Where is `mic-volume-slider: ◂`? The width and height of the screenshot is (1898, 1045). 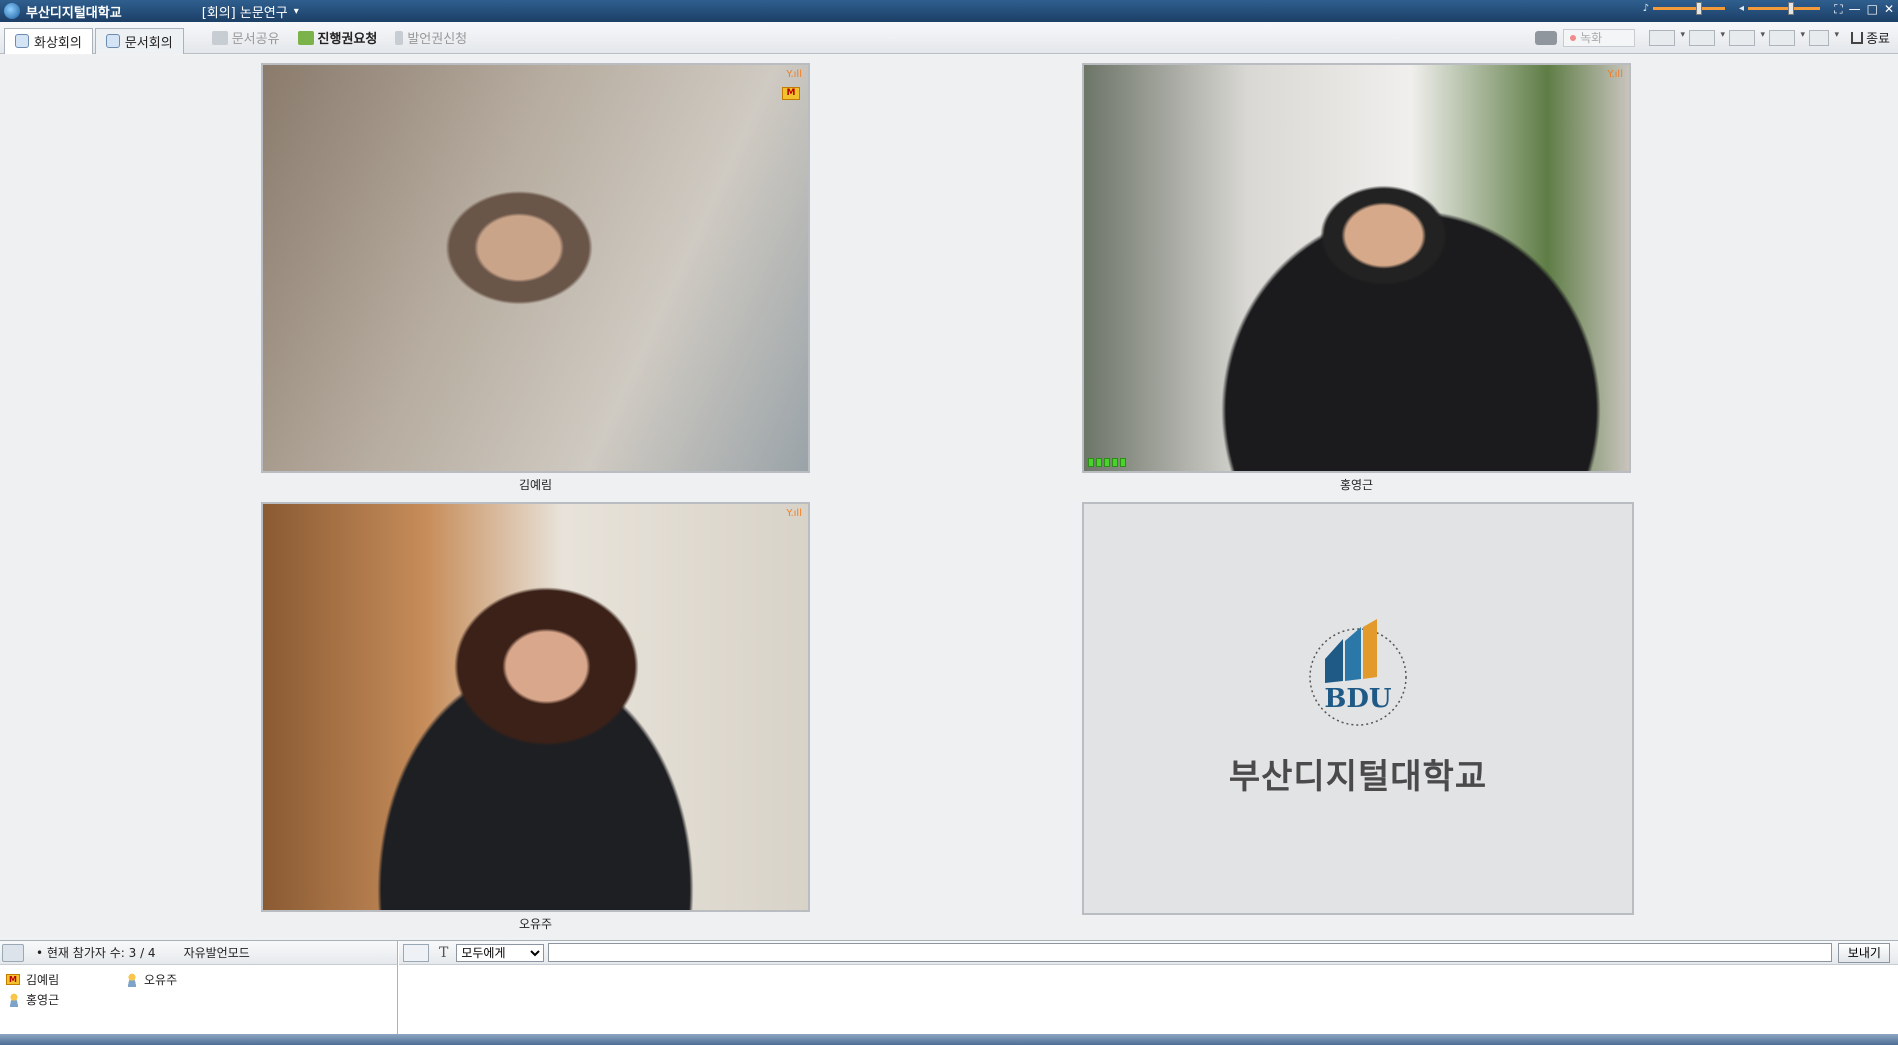 mic-volume-slider: ◂ is located at coordinates (1779, 8).